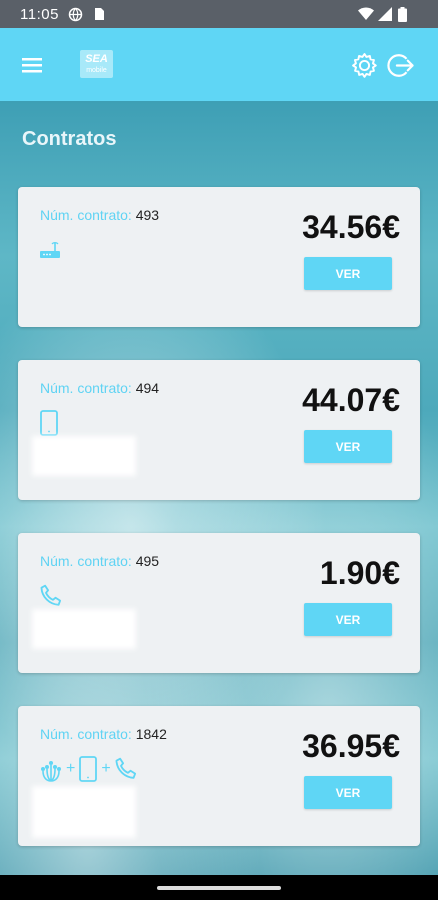 This screenshot has height=900, width=438. What do you see at coordinates (219, 64) in the screenshot?
I see `app-bar: SEA mobile` at bounding box center [219, 64].